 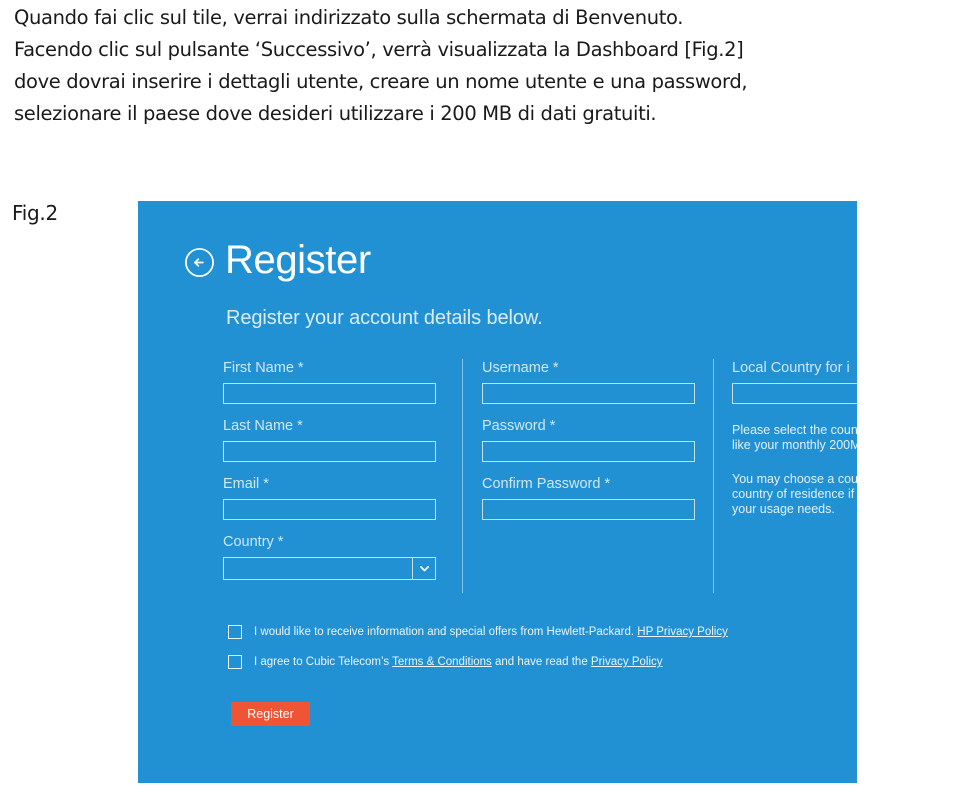 What do you see at coordinates (794, 381) in the screenshot?
I see `field-local-country: Local Country for i` at bounding box center [794, 381].